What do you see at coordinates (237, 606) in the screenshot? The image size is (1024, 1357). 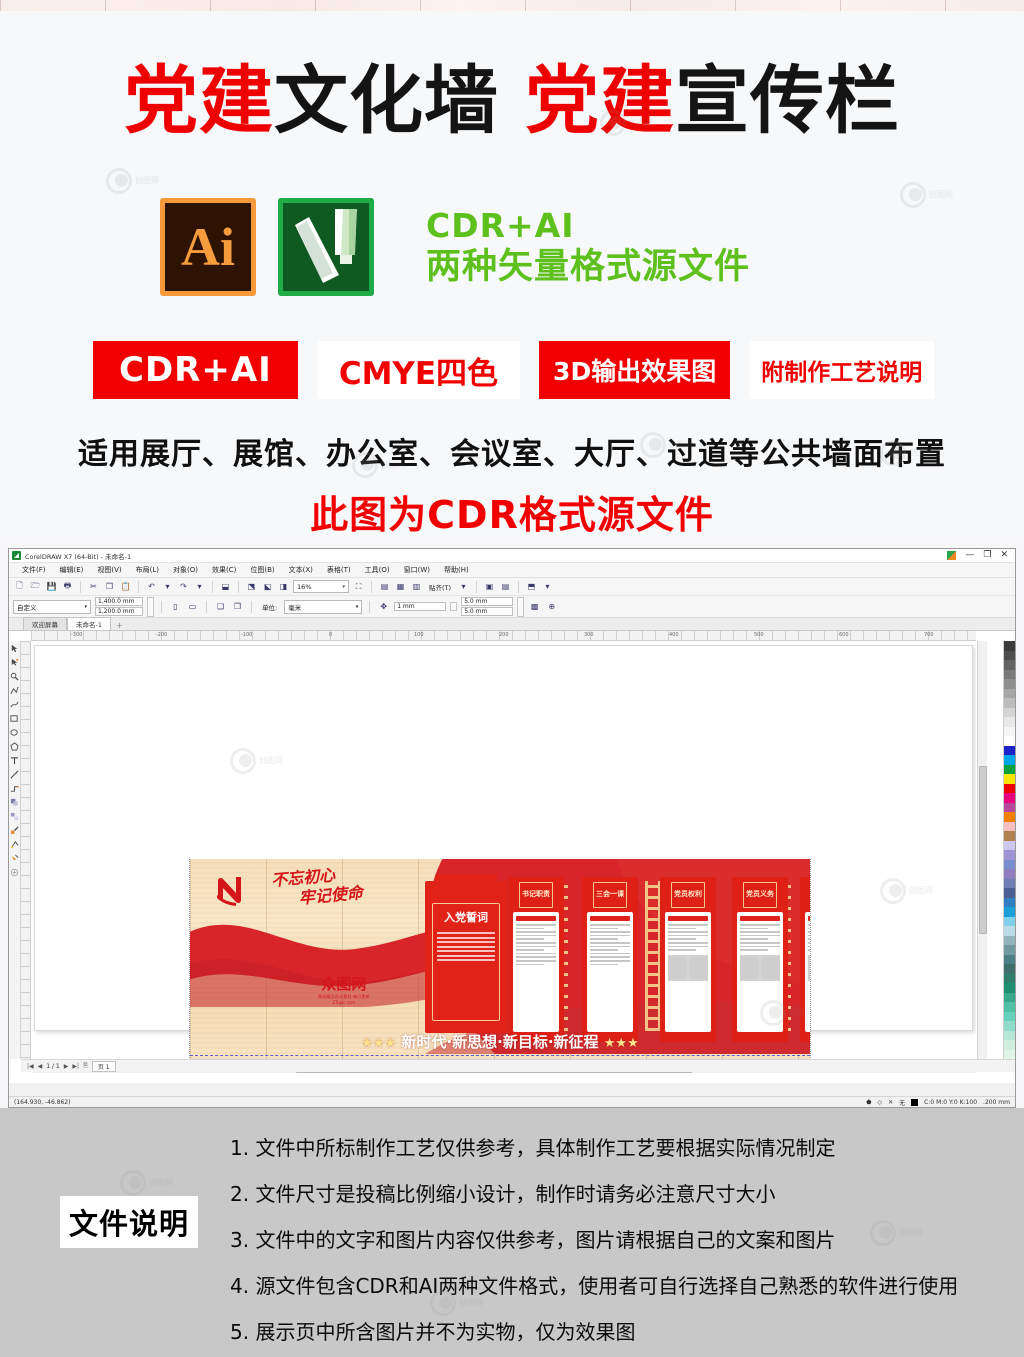 I see `current-page-icon: ❐` at bounding box center [237, 606].